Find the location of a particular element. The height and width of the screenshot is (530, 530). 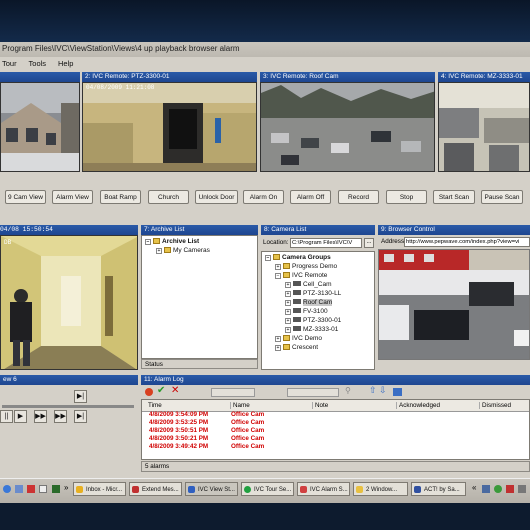

dismiss-x-icon: ✕ is located at coordinates (175, 390).